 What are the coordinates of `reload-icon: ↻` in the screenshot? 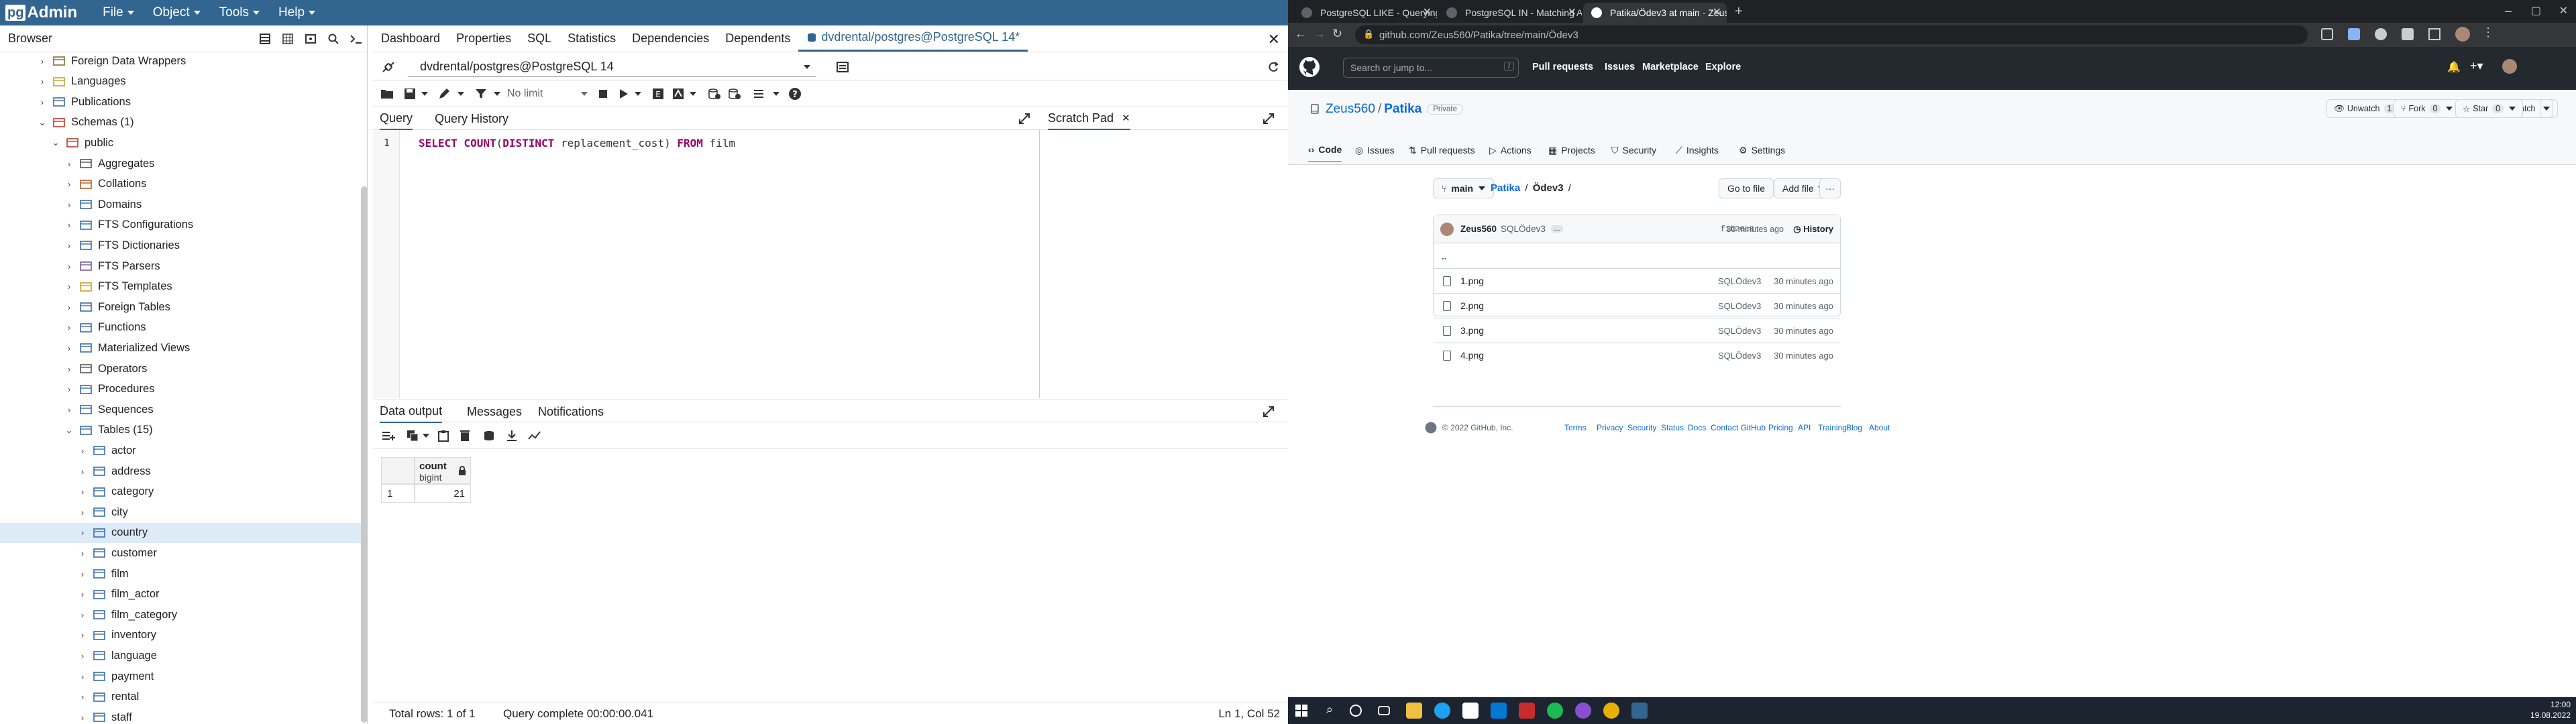 It's located at (1337, 34).